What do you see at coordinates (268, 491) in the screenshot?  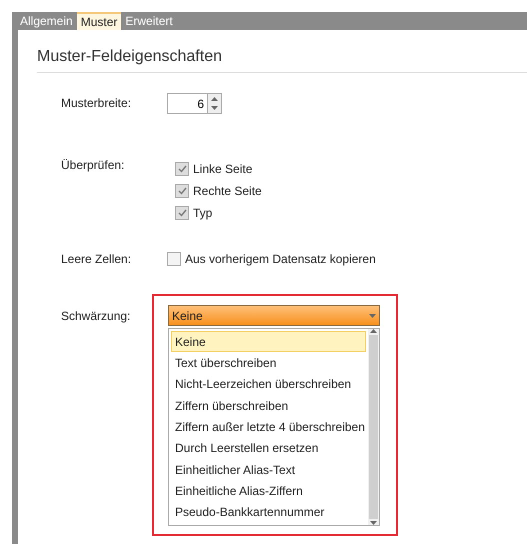 I see `dropdown-item: Einheitliche Alias-Ziffern` at bounding box center [268, 491].